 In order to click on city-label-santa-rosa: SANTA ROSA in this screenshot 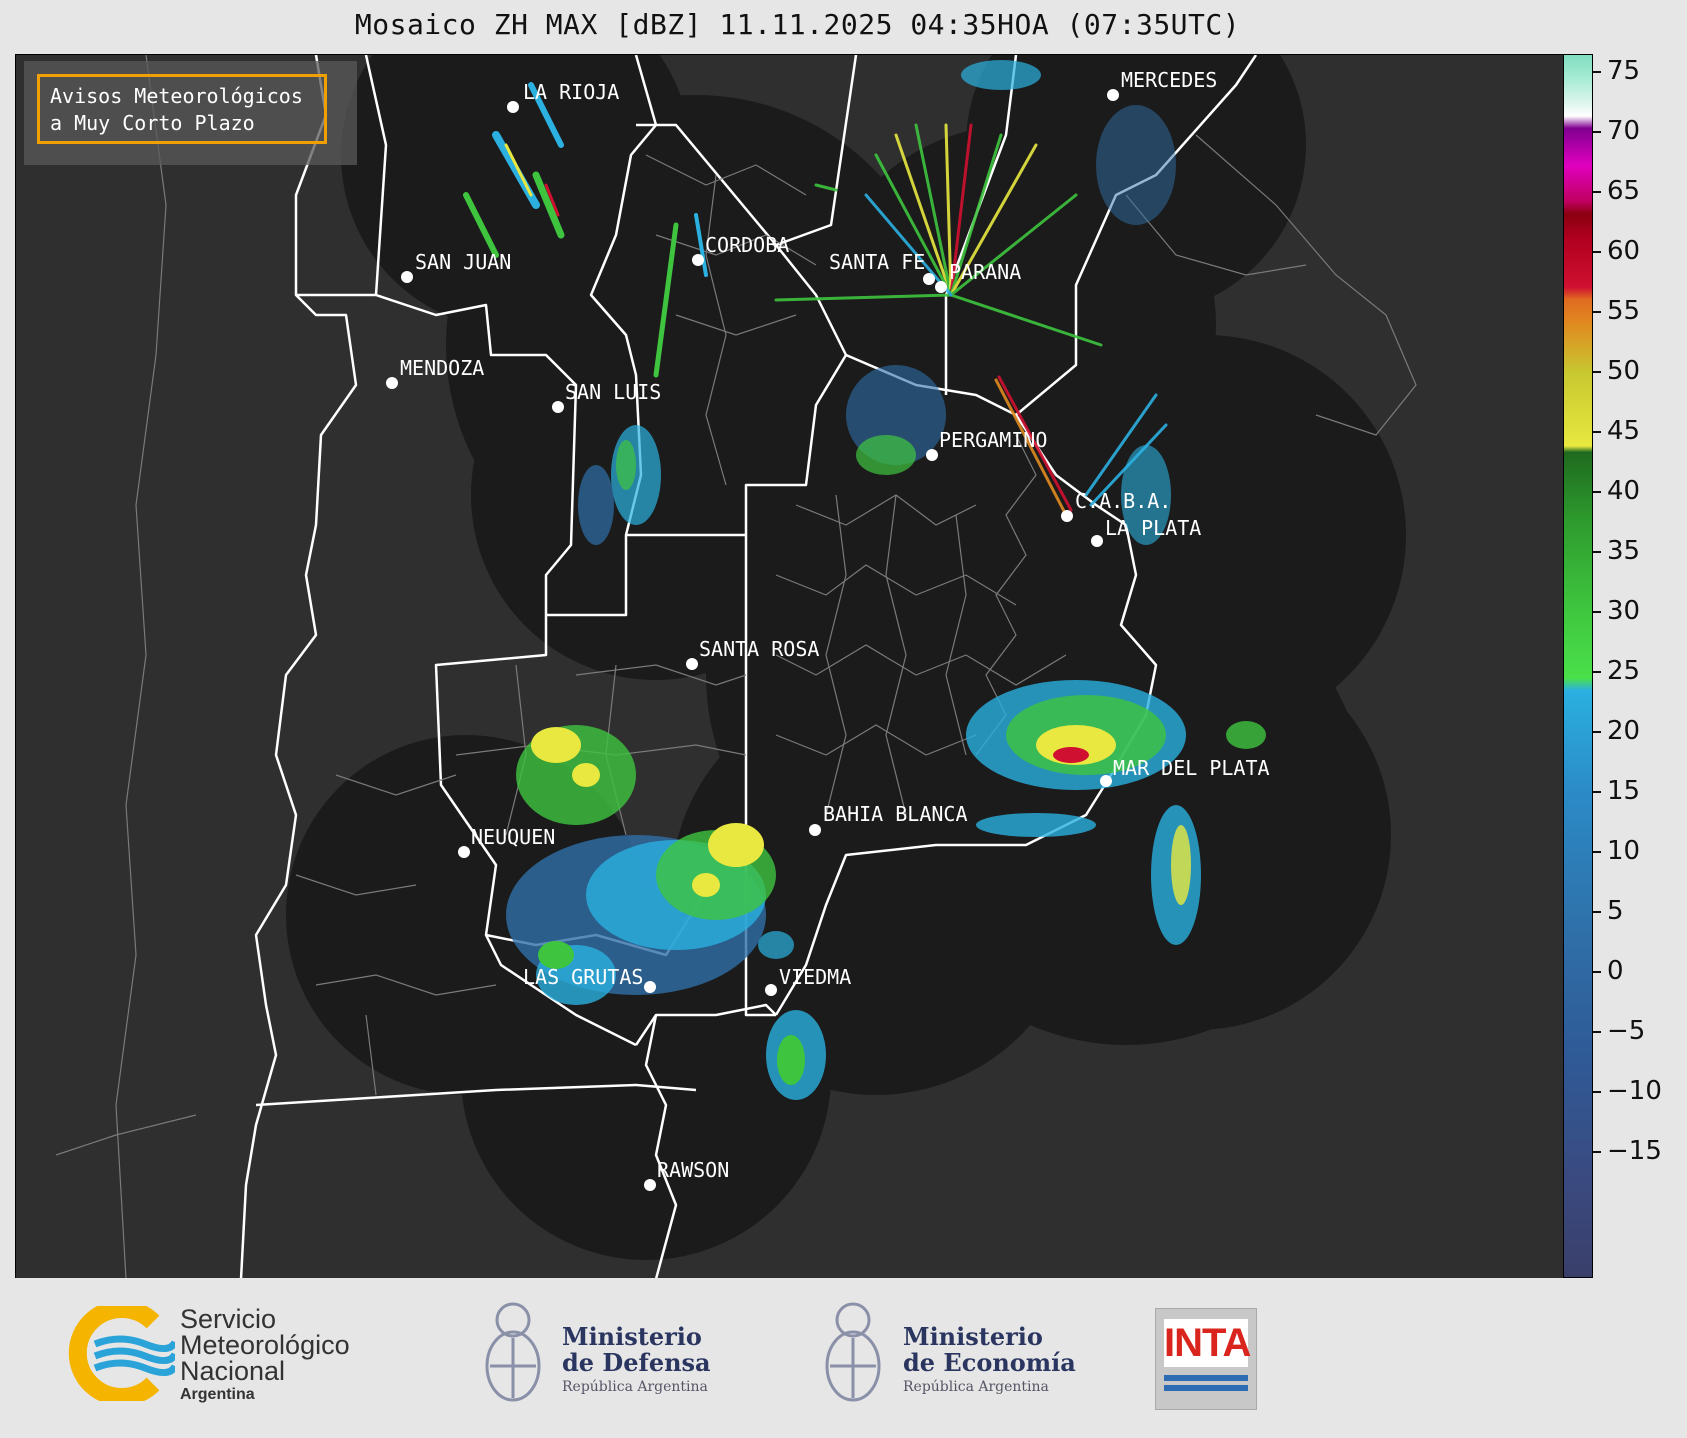, I will do `click(759, 649)`.